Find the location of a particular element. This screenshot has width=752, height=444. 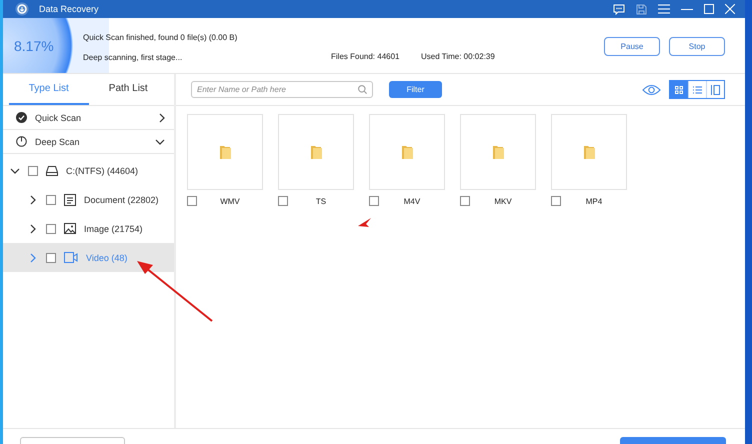

tree-item: Document (22802) is located at coordinates (121, 199).